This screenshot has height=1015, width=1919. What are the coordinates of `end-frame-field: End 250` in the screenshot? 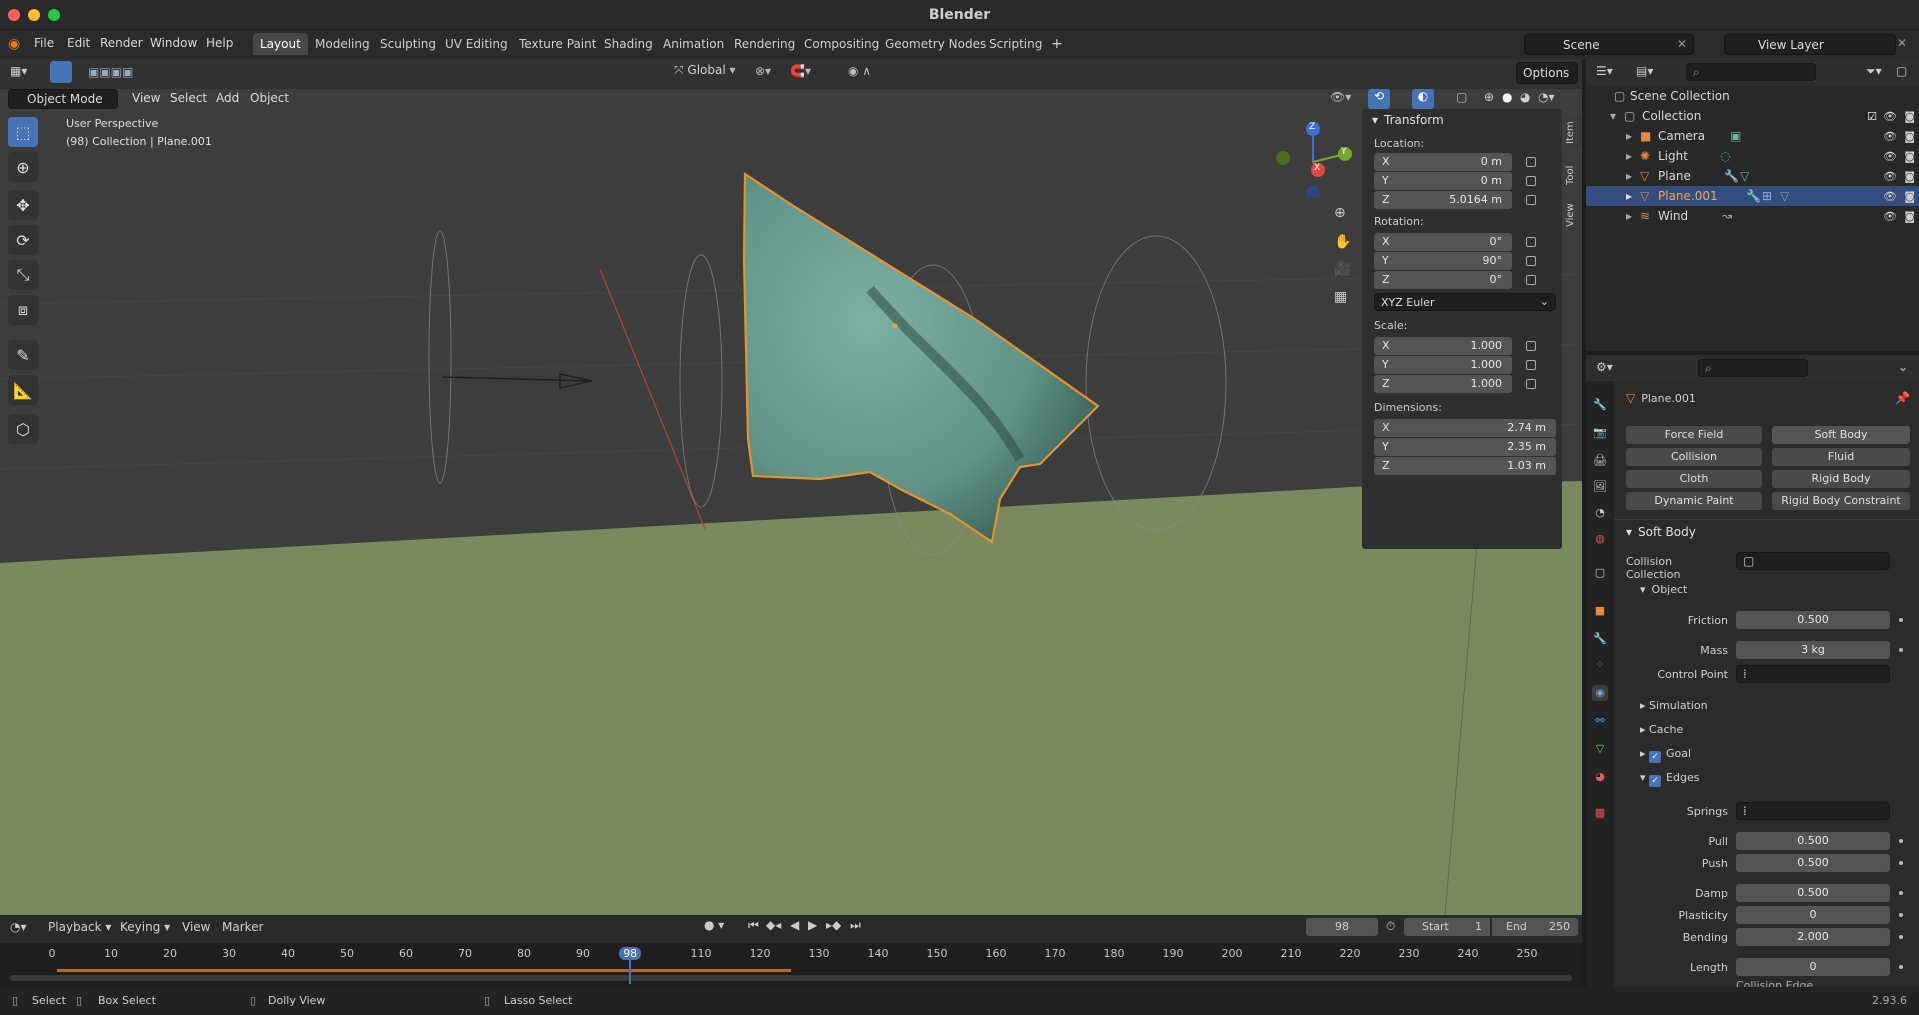 It's located at (1535, 927).